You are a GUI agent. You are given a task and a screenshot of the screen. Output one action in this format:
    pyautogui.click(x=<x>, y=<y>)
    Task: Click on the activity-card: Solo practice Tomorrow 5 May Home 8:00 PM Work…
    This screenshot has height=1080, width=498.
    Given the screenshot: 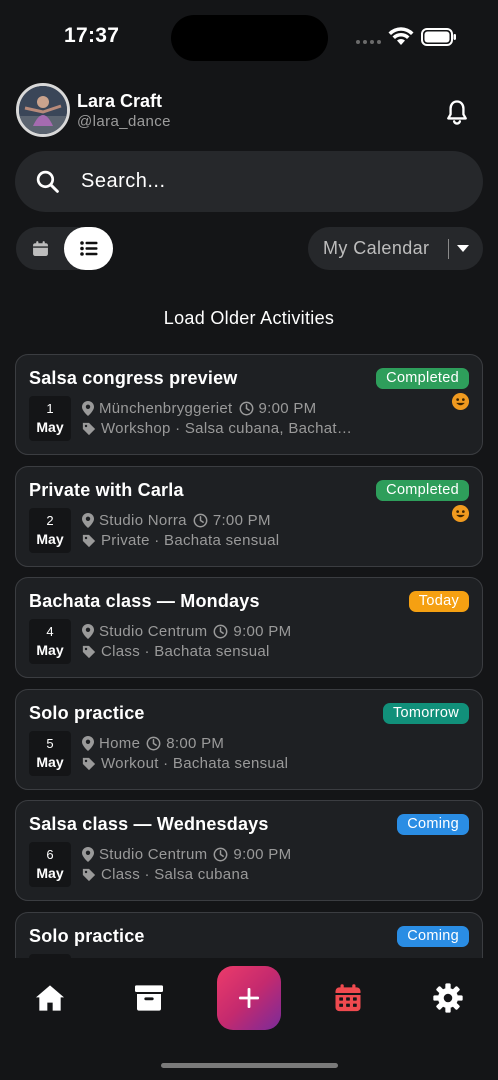 What is the action you would take?
    pyautogui.click(x=249, y=739)
    